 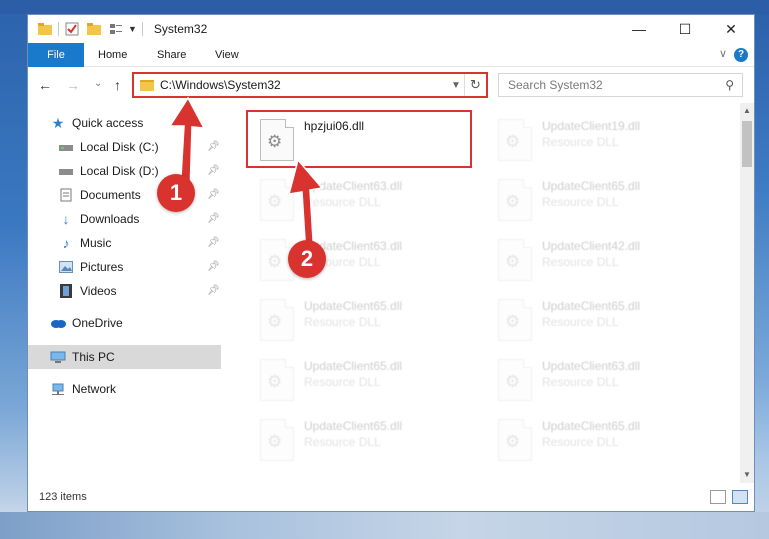 I want to click on sidebar-item-onedrive: OneDrive, so click(x=86, y=323).